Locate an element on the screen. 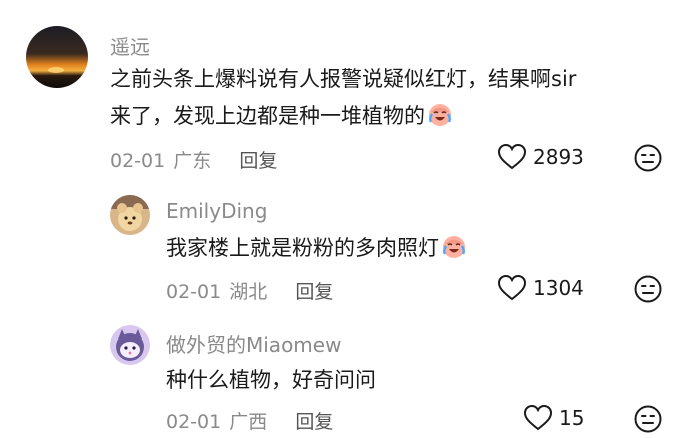 The height and width of the screenshot is (438, 690). comment-text: 之前头条上爆料说有人报警说疑似红灯，结果啊sir 来了，发现上边都是种一堆植物的 is located at coordinates (343, 100).